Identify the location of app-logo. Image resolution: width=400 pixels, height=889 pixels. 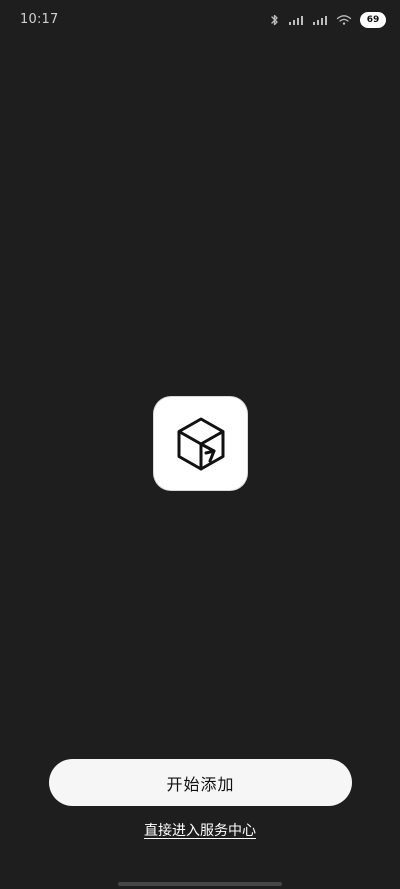
(200, 443).